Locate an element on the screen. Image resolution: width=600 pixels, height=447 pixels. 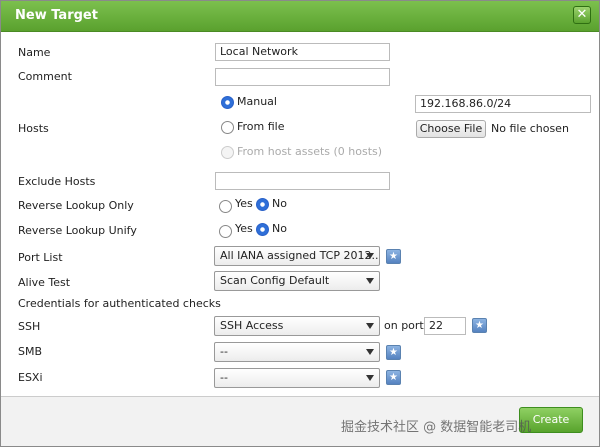
new-port-list-icon: ★ is located at coordinates (393, 256).